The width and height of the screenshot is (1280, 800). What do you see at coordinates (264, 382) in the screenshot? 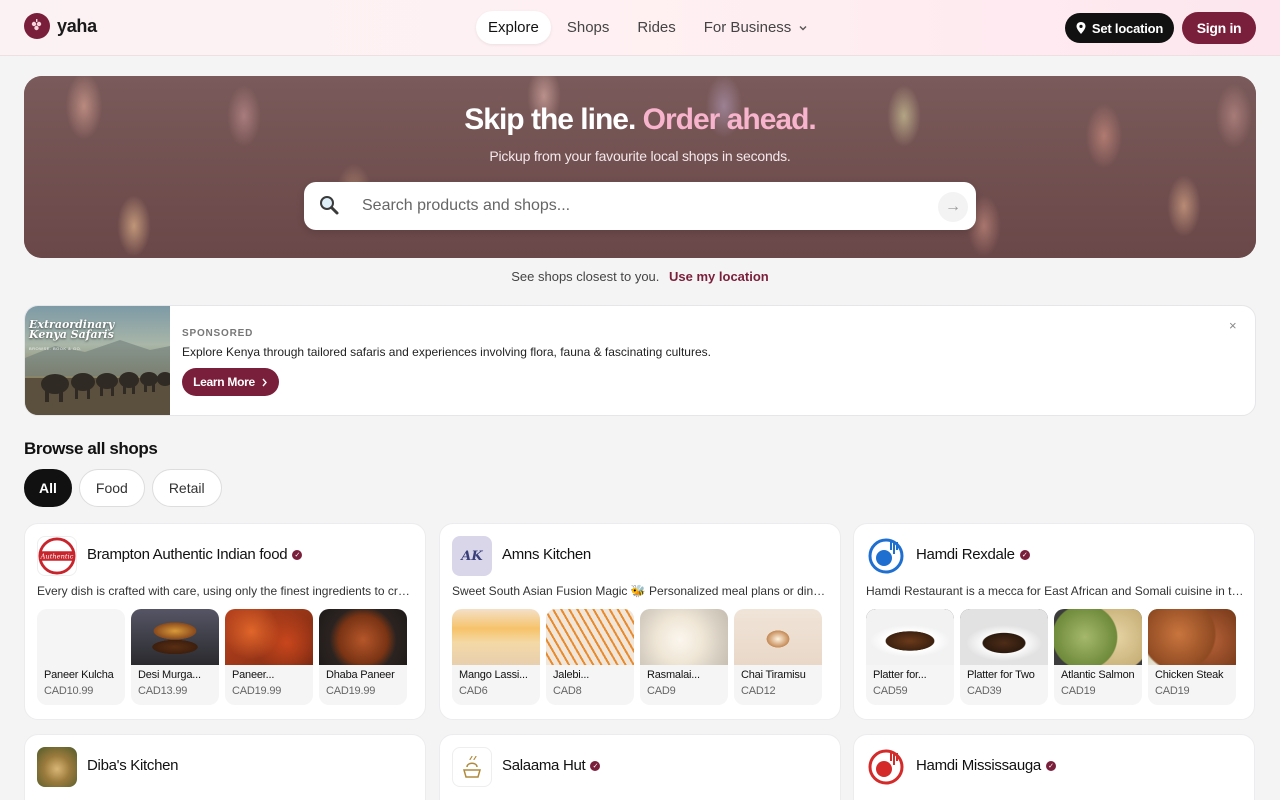
I see `chevron-right-icon` at bounding box center [264, 382].